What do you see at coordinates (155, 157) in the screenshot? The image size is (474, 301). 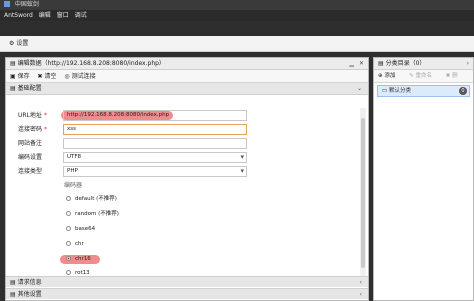 I see `encoding-select: UTF8` at bounding box center [155, 157].